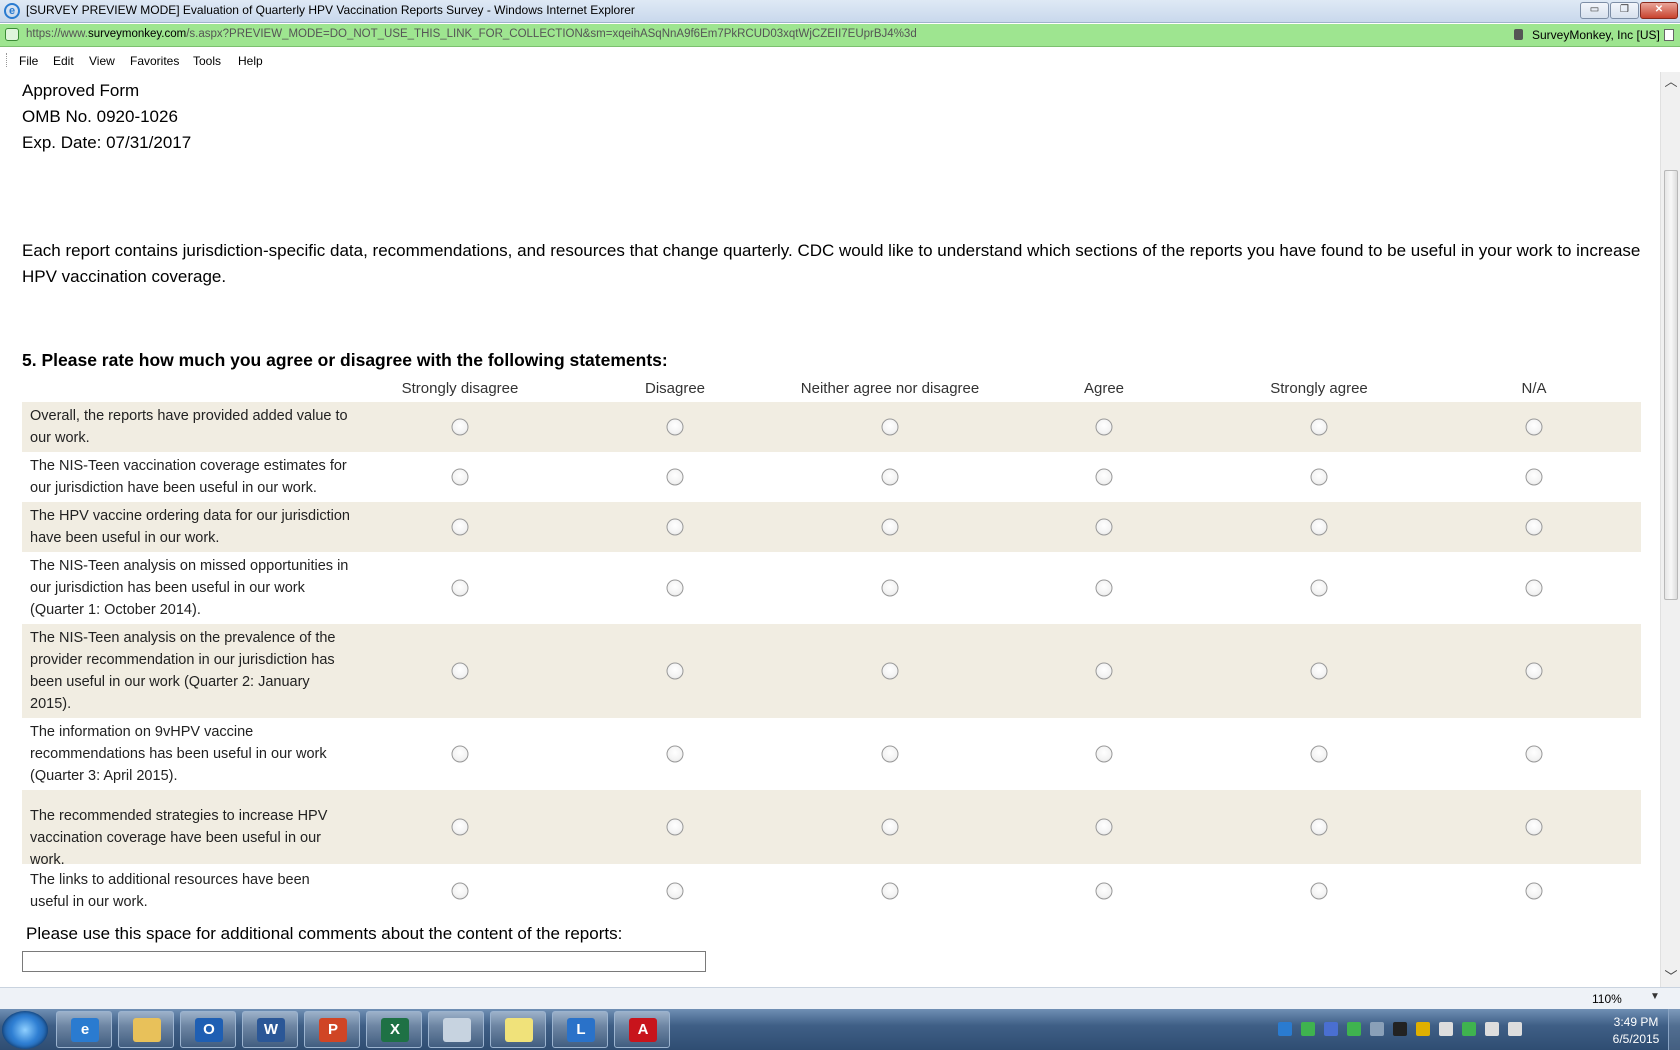 This screenshot has width=1680, height=1050. What do you see at coordinates (642, 1029) in the screenshot?
I see `taskbar-acrobat-button: A` at bounding box center [642, 1029].